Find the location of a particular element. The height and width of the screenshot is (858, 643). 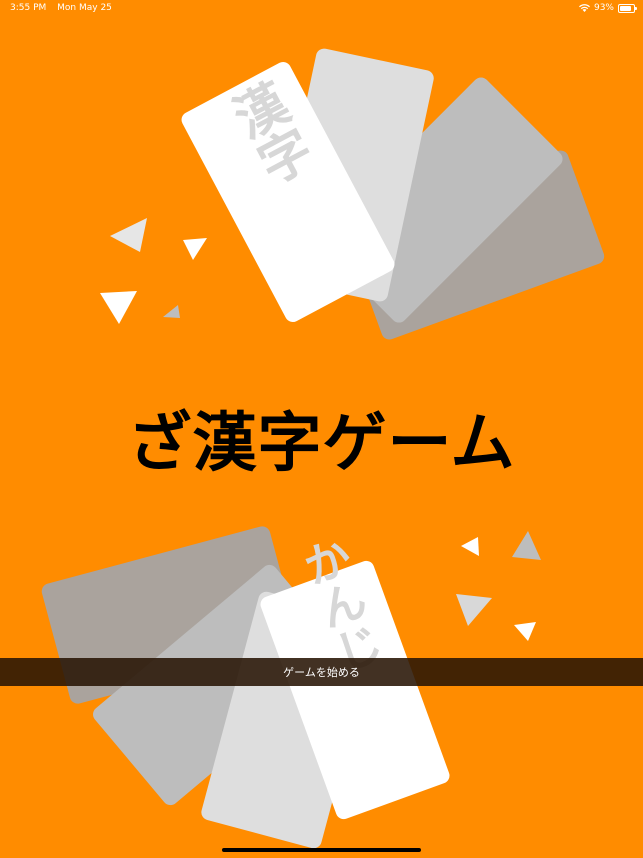

start-game-button: ゲームを始める is located at coordinates (321, 672).